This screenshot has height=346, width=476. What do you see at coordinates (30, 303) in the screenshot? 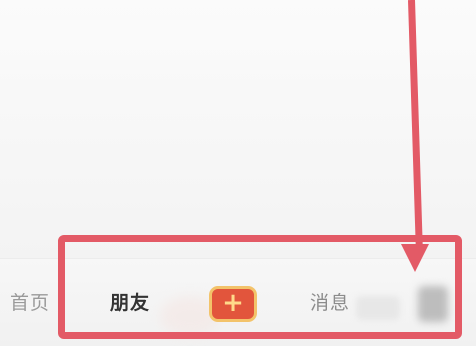
I see `tab-home: 首页` at bounding box center [30, 303].